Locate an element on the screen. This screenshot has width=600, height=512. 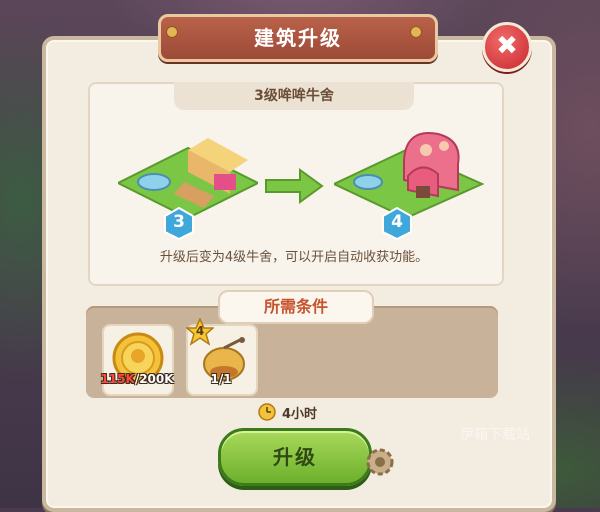
building-requirement-count: 1/1 is located at coordinates (221, 379).